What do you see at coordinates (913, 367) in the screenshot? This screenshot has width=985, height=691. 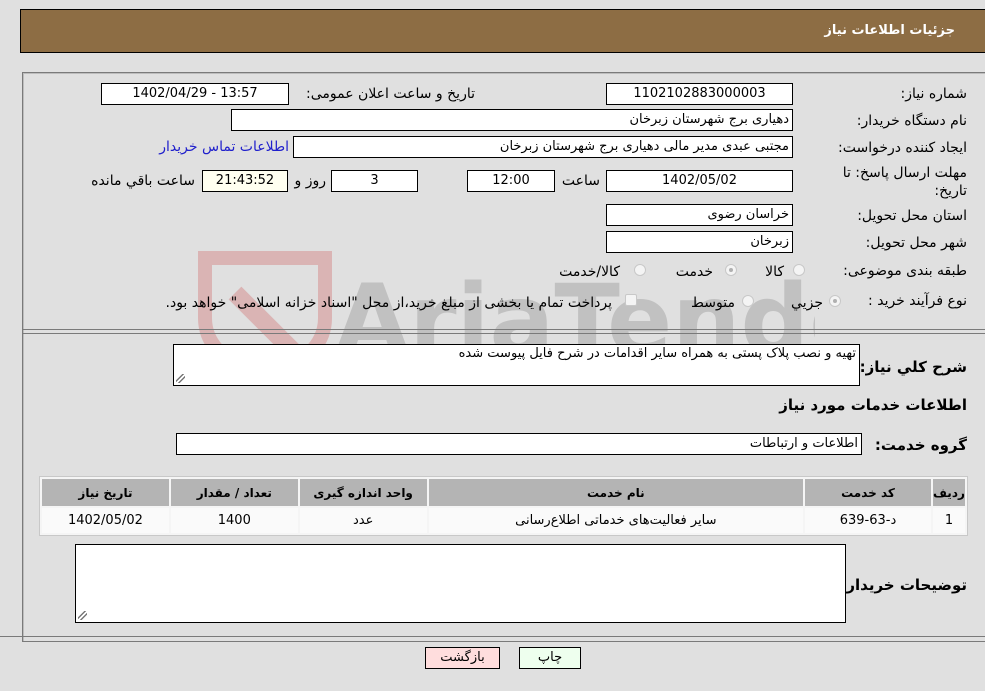 I see `description-label: شرح کلي نياز:` at bounding box center [913, 367].